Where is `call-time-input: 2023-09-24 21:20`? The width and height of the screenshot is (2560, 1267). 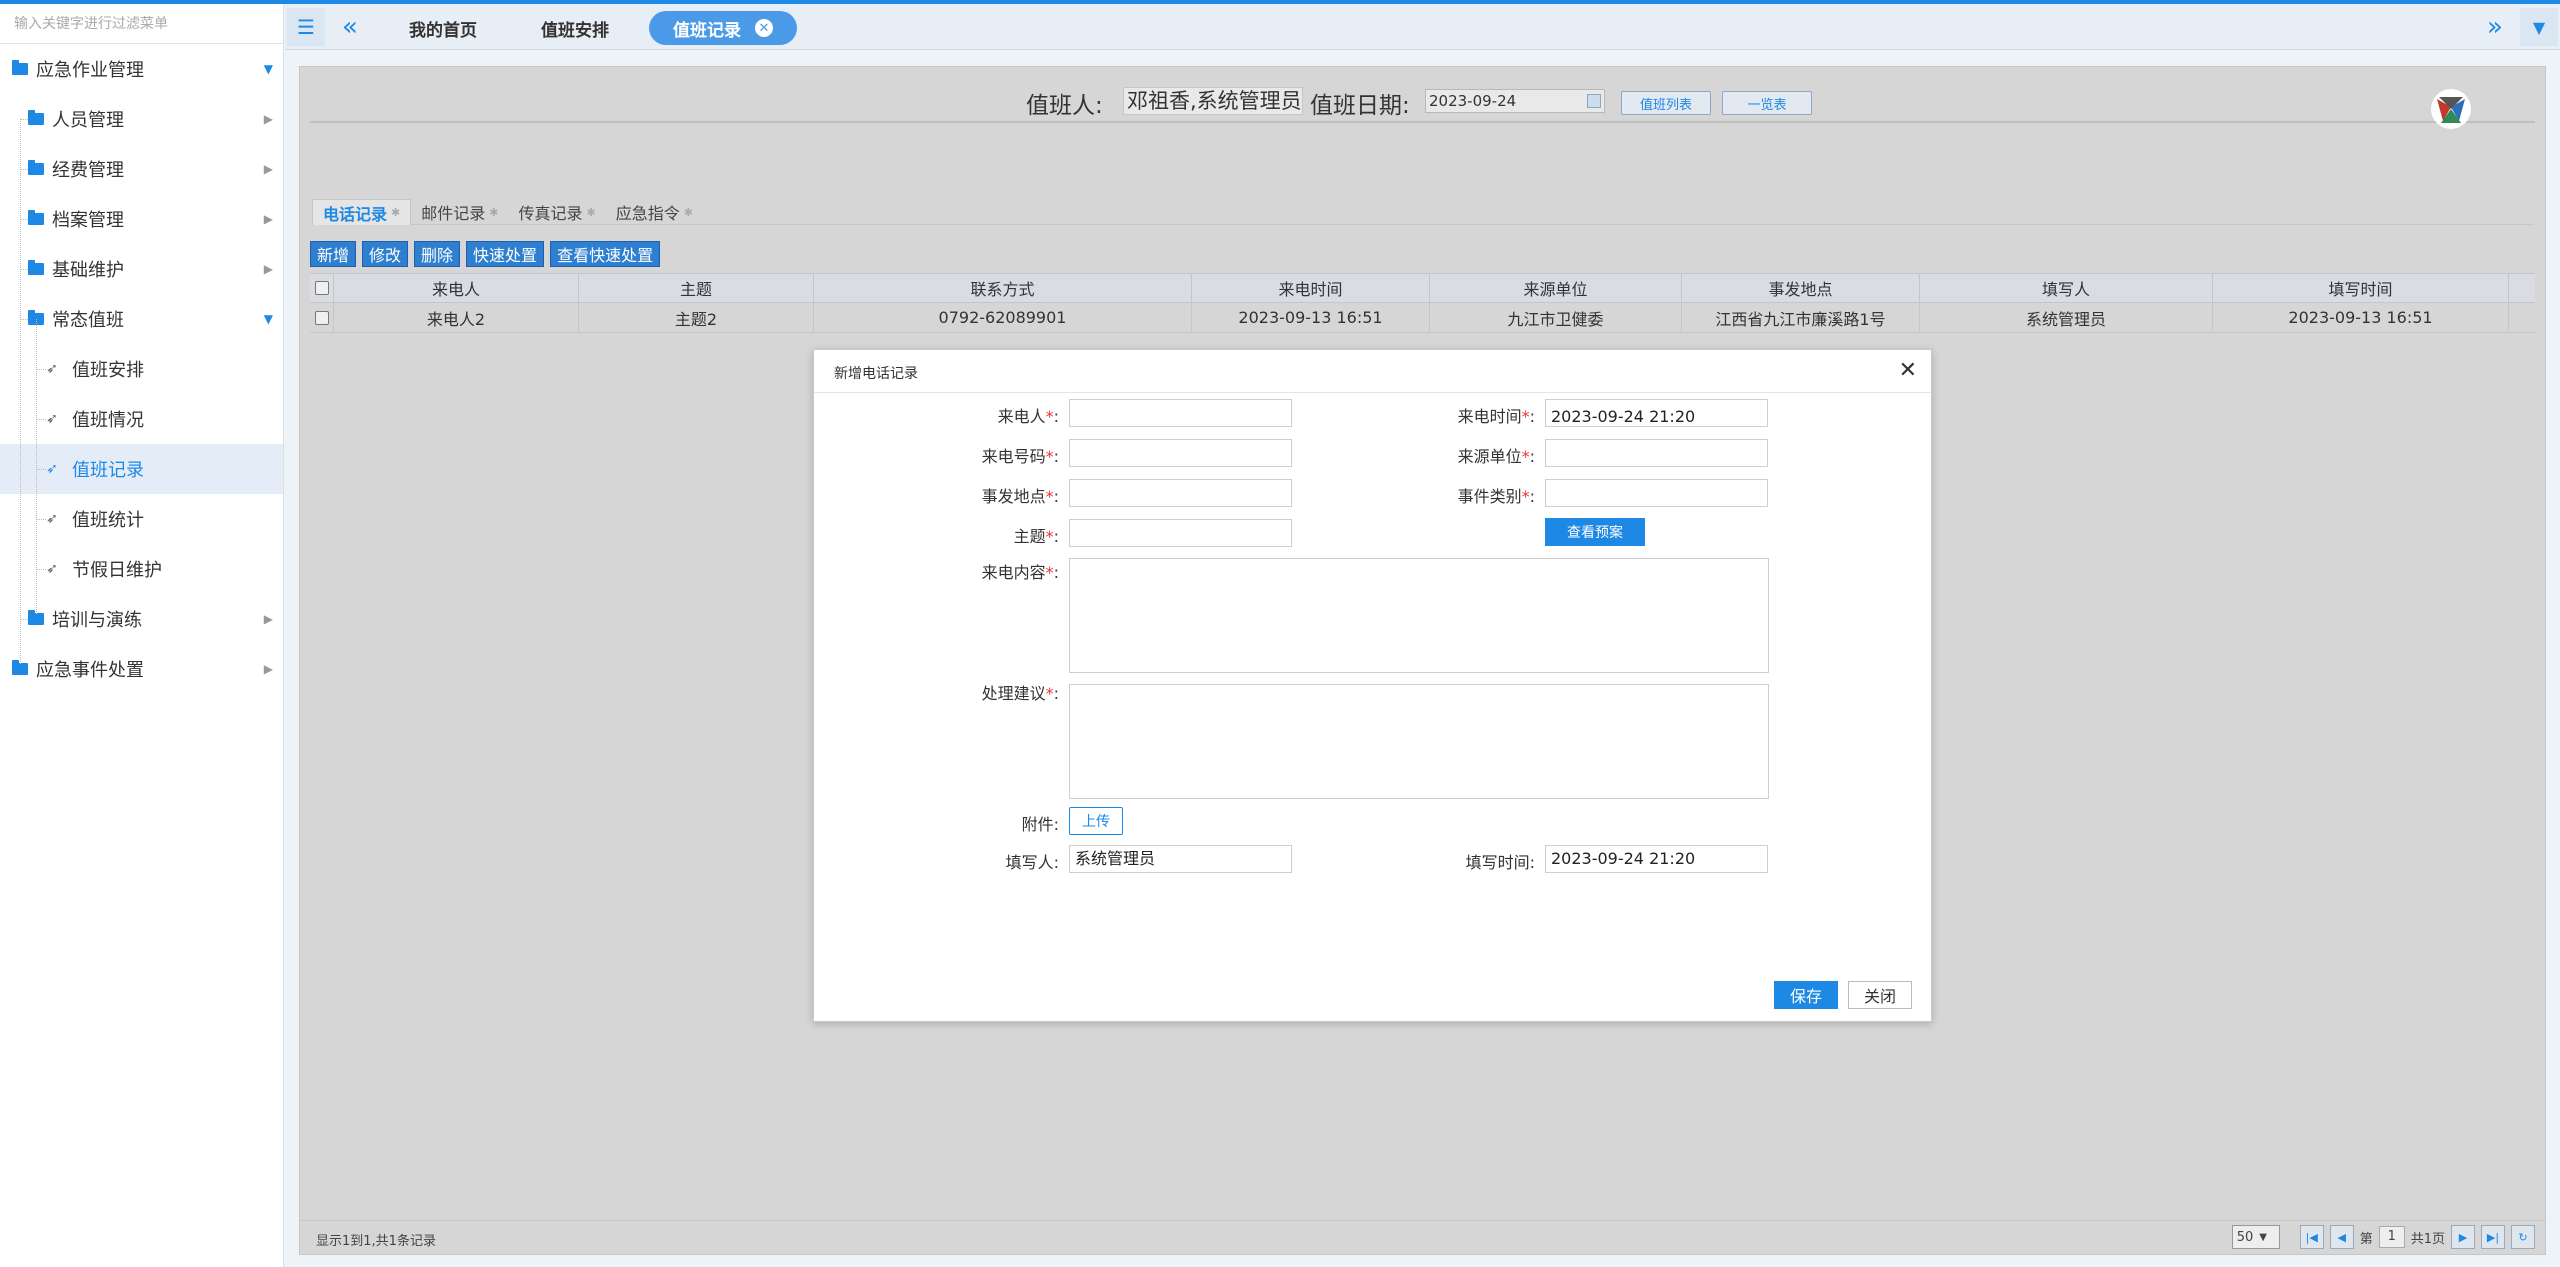
call-time-input: 2023-09-24 21:20 is located at coordinates (1656, 413).